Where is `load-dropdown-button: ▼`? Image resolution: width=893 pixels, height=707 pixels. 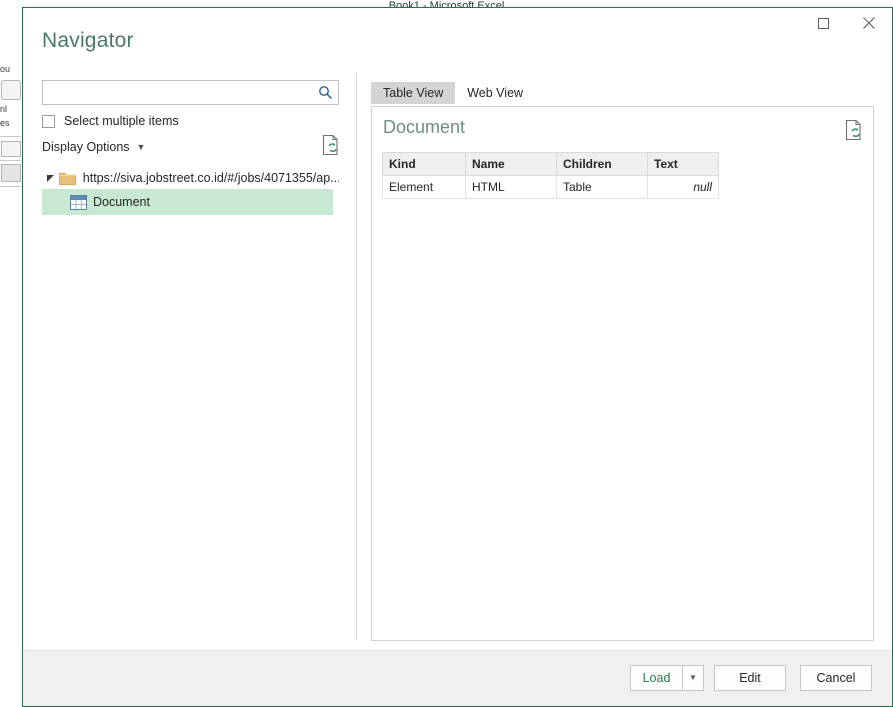 load-dropdown-button: ▼ is located at coordinates (693, 678).